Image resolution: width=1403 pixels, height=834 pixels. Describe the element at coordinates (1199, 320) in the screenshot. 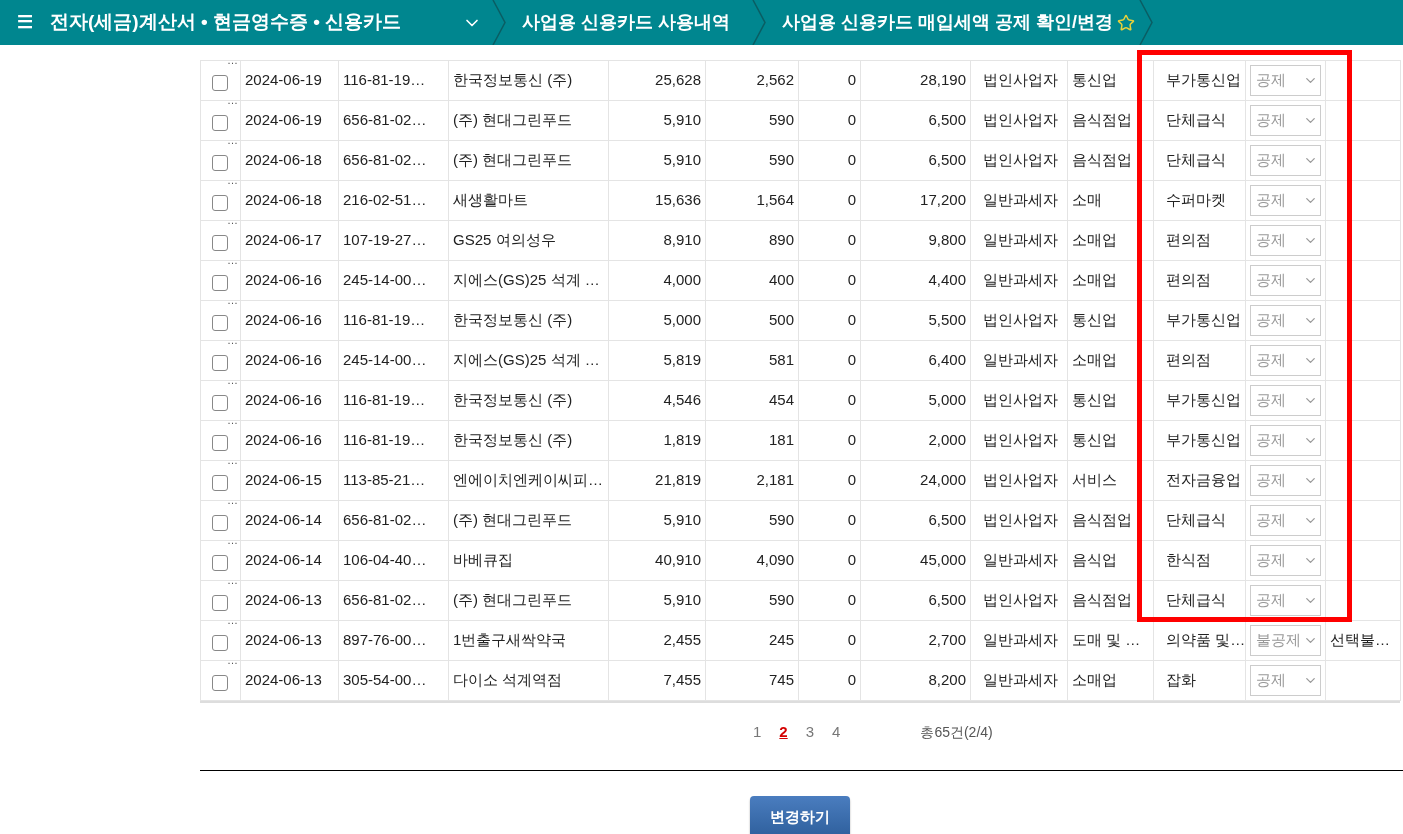

I see `industry-detail-cell: 부가통신업` at that location.